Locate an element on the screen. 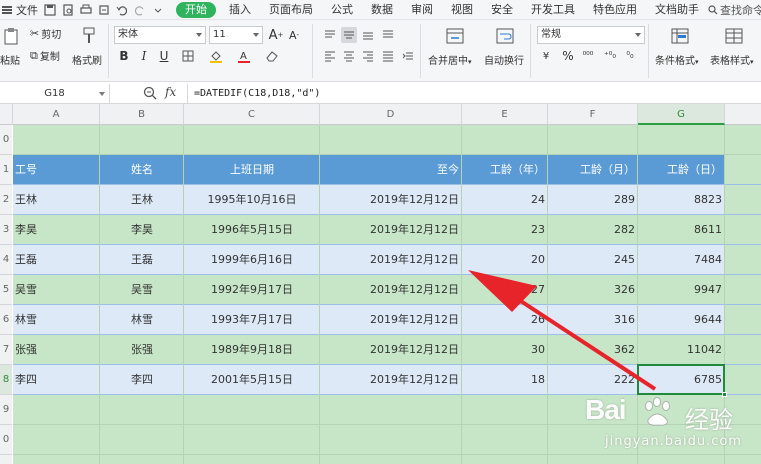 This screenshot has width=761, height=464. font-color-icon: A is located at coordinates (244, 56).